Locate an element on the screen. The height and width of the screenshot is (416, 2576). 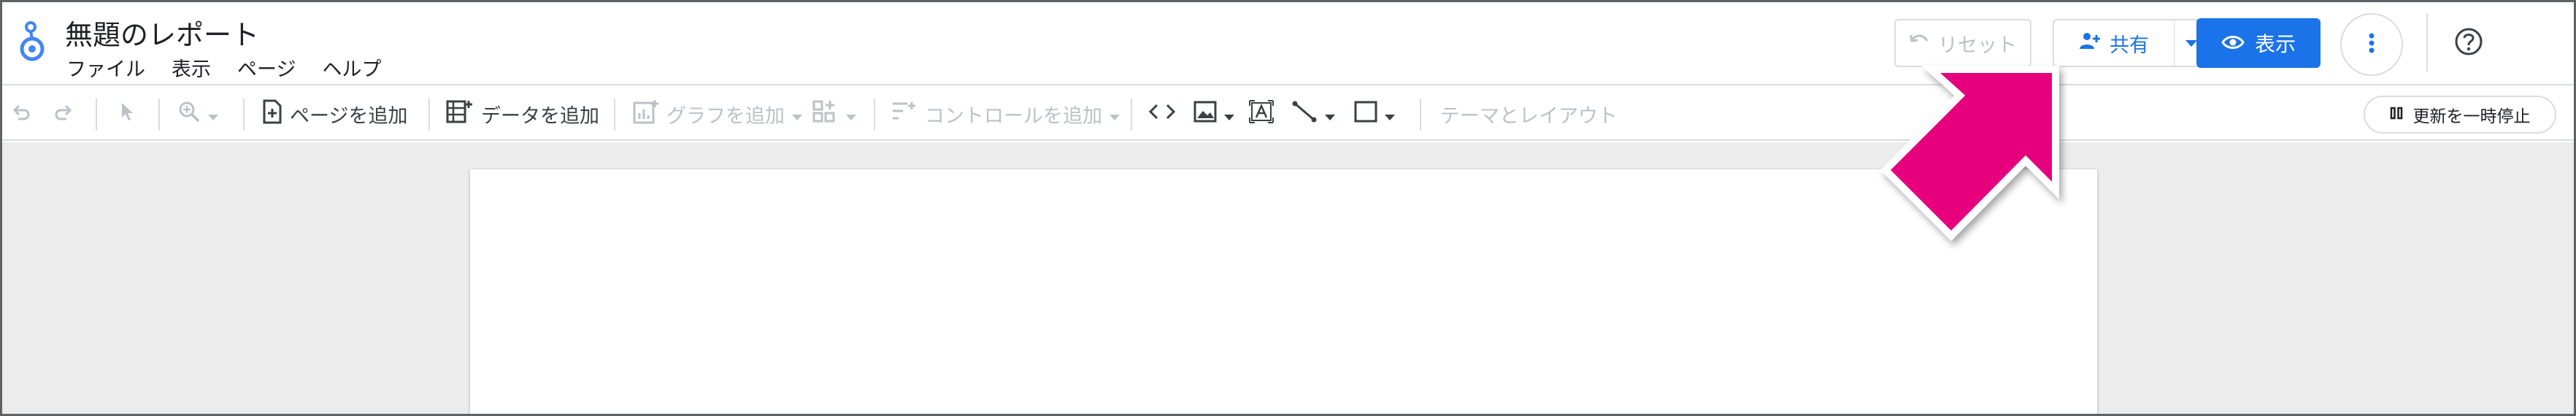
view-label: 表示 is located at coordinates (2275, 44).